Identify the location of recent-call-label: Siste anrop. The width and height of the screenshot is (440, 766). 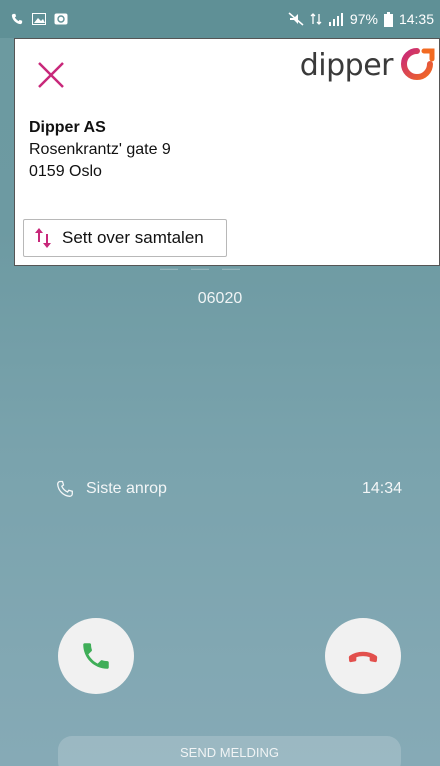
(126, 488).